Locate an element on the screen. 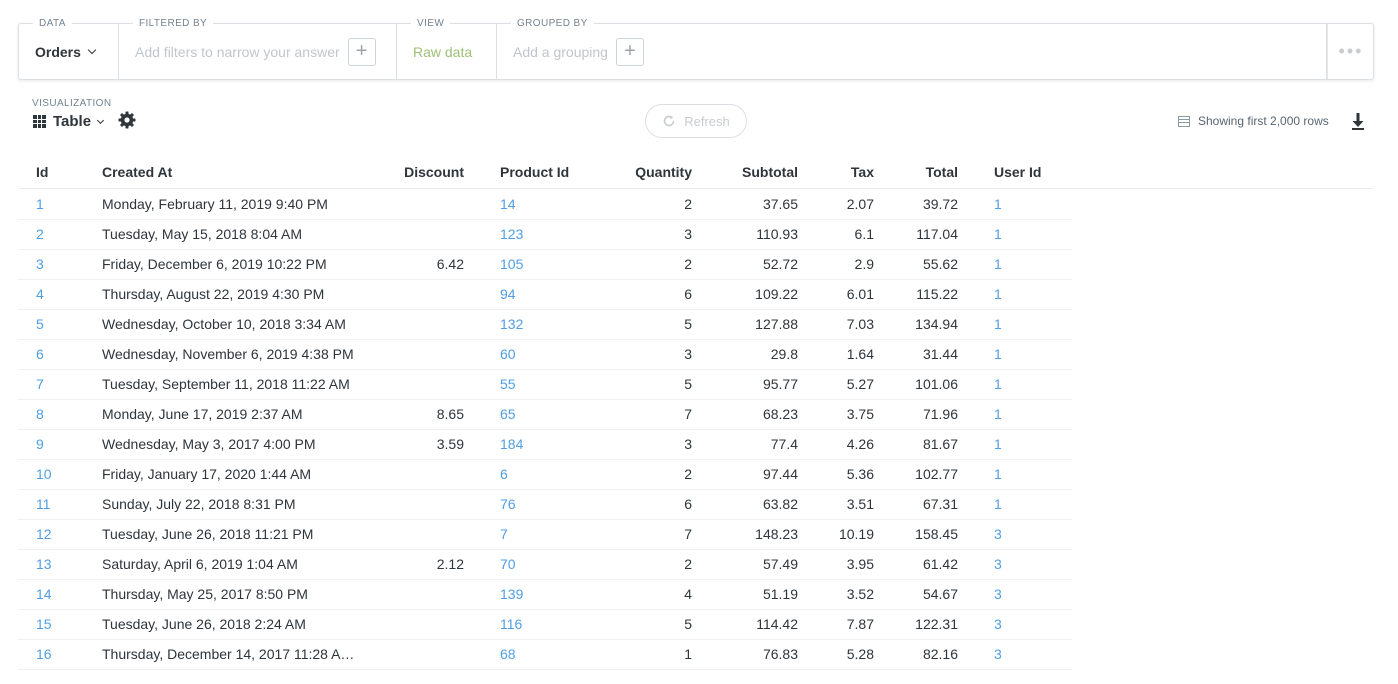  cell-product-id: 123 is located at coordinates (511, 234).